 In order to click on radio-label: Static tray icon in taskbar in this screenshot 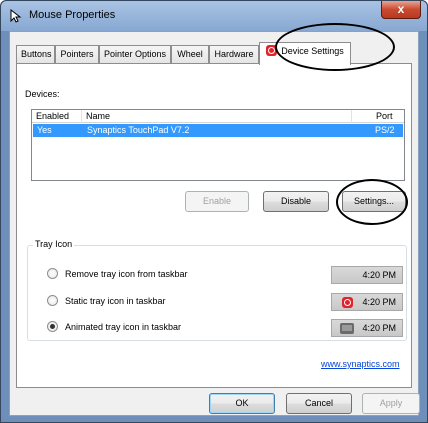, I will do `click(115, 301)`.